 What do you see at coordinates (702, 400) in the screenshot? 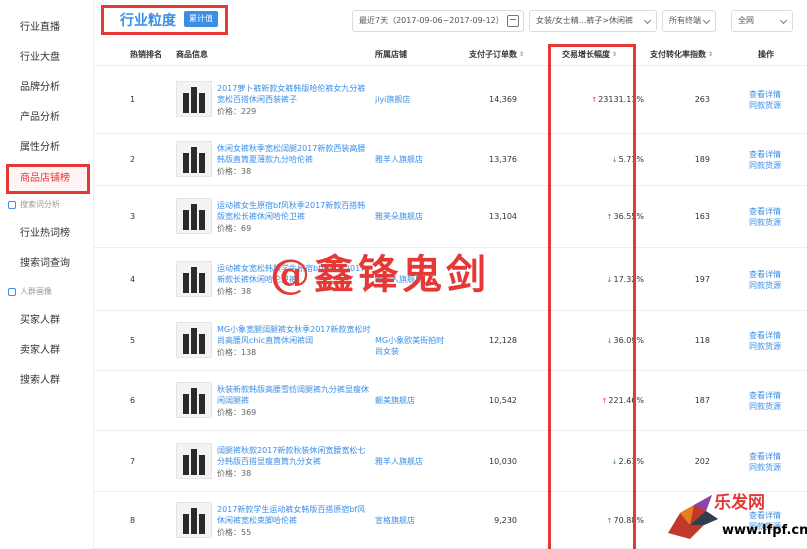
I see `conversion-value: 187` at bounding box center [702, 400].